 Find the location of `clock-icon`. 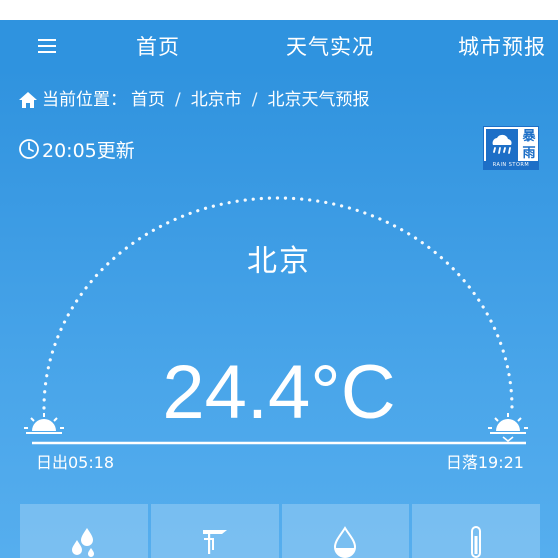

clock-icon is located at coordinates (29, 149).